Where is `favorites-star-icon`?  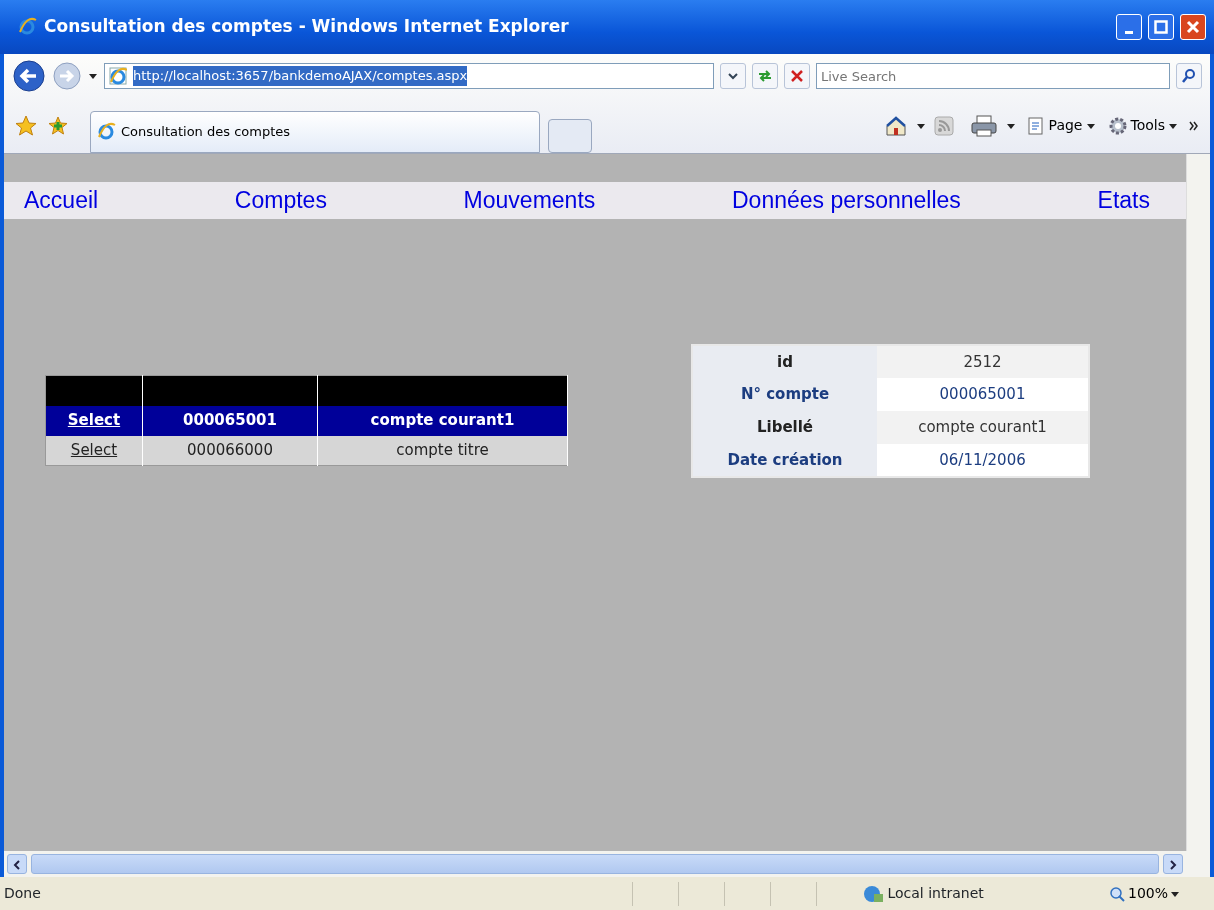 favorites-star-icon is located at coordinates (26, 125).